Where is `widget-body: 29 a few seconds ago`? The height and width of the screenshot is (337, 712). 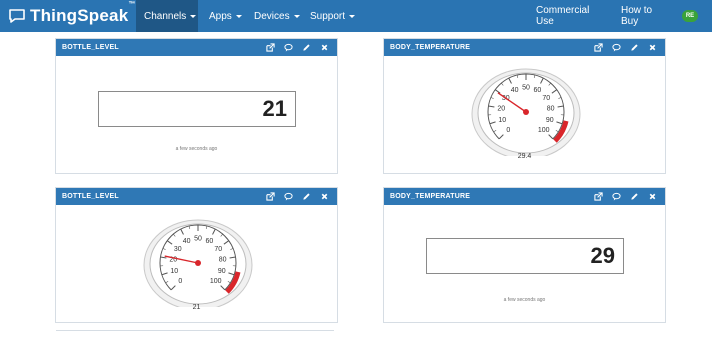
widget-body: 29 a few seconds ago is located at coordinates (524, 263).